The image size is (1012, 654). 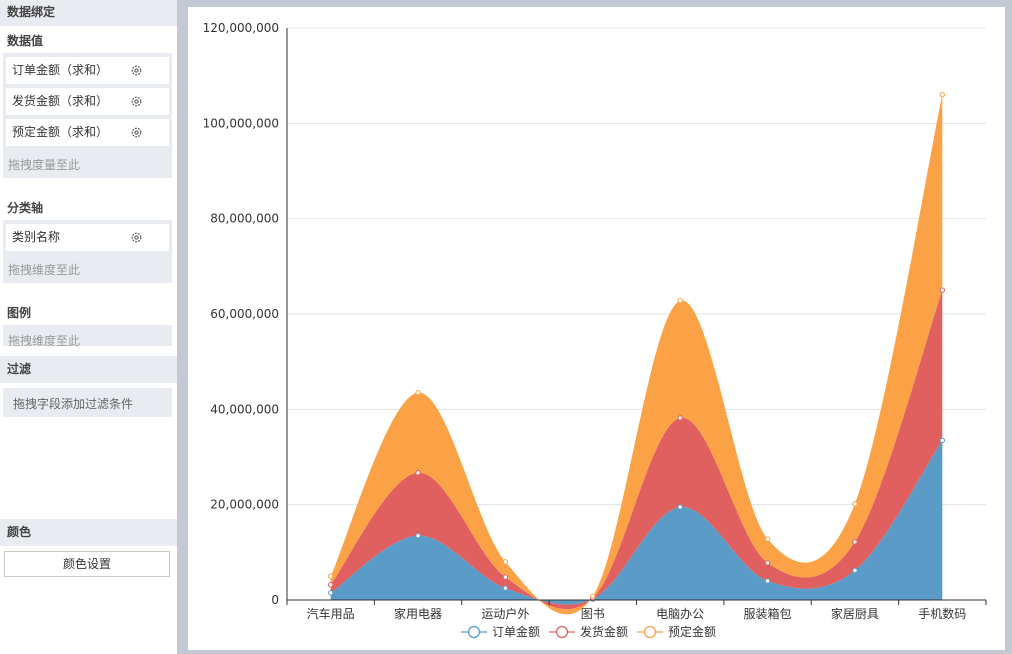 I want to click on values-drop-hint: 拖拽度量至此, so click(x=44, y=165).